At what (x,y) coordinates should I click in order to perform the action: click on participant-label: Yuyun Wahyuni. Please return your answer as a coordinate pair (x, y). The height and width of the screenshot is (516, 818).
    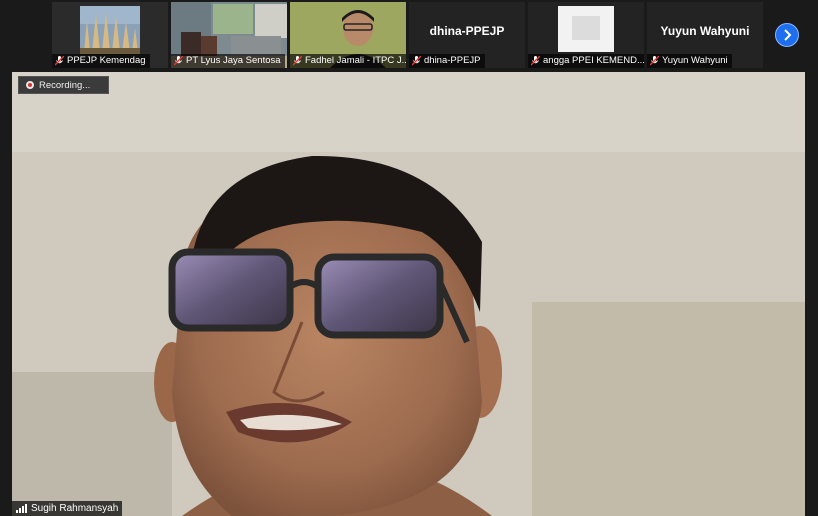
    Looking at the image, I should click on (689, 61).